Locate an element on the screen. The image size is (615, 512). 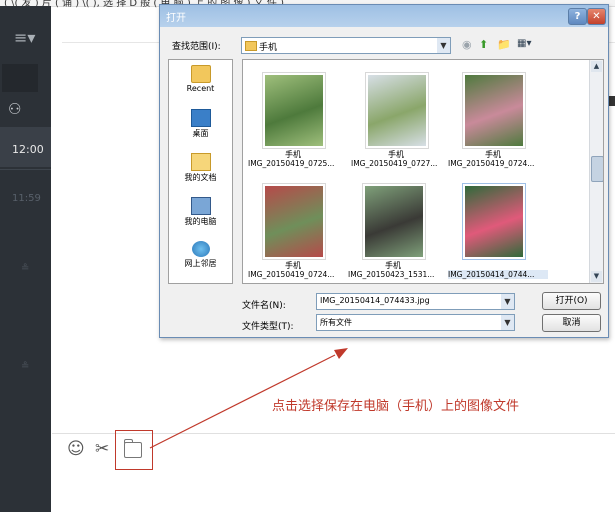
new-folder-icon: 📁 is located at coordinates (504, 44).